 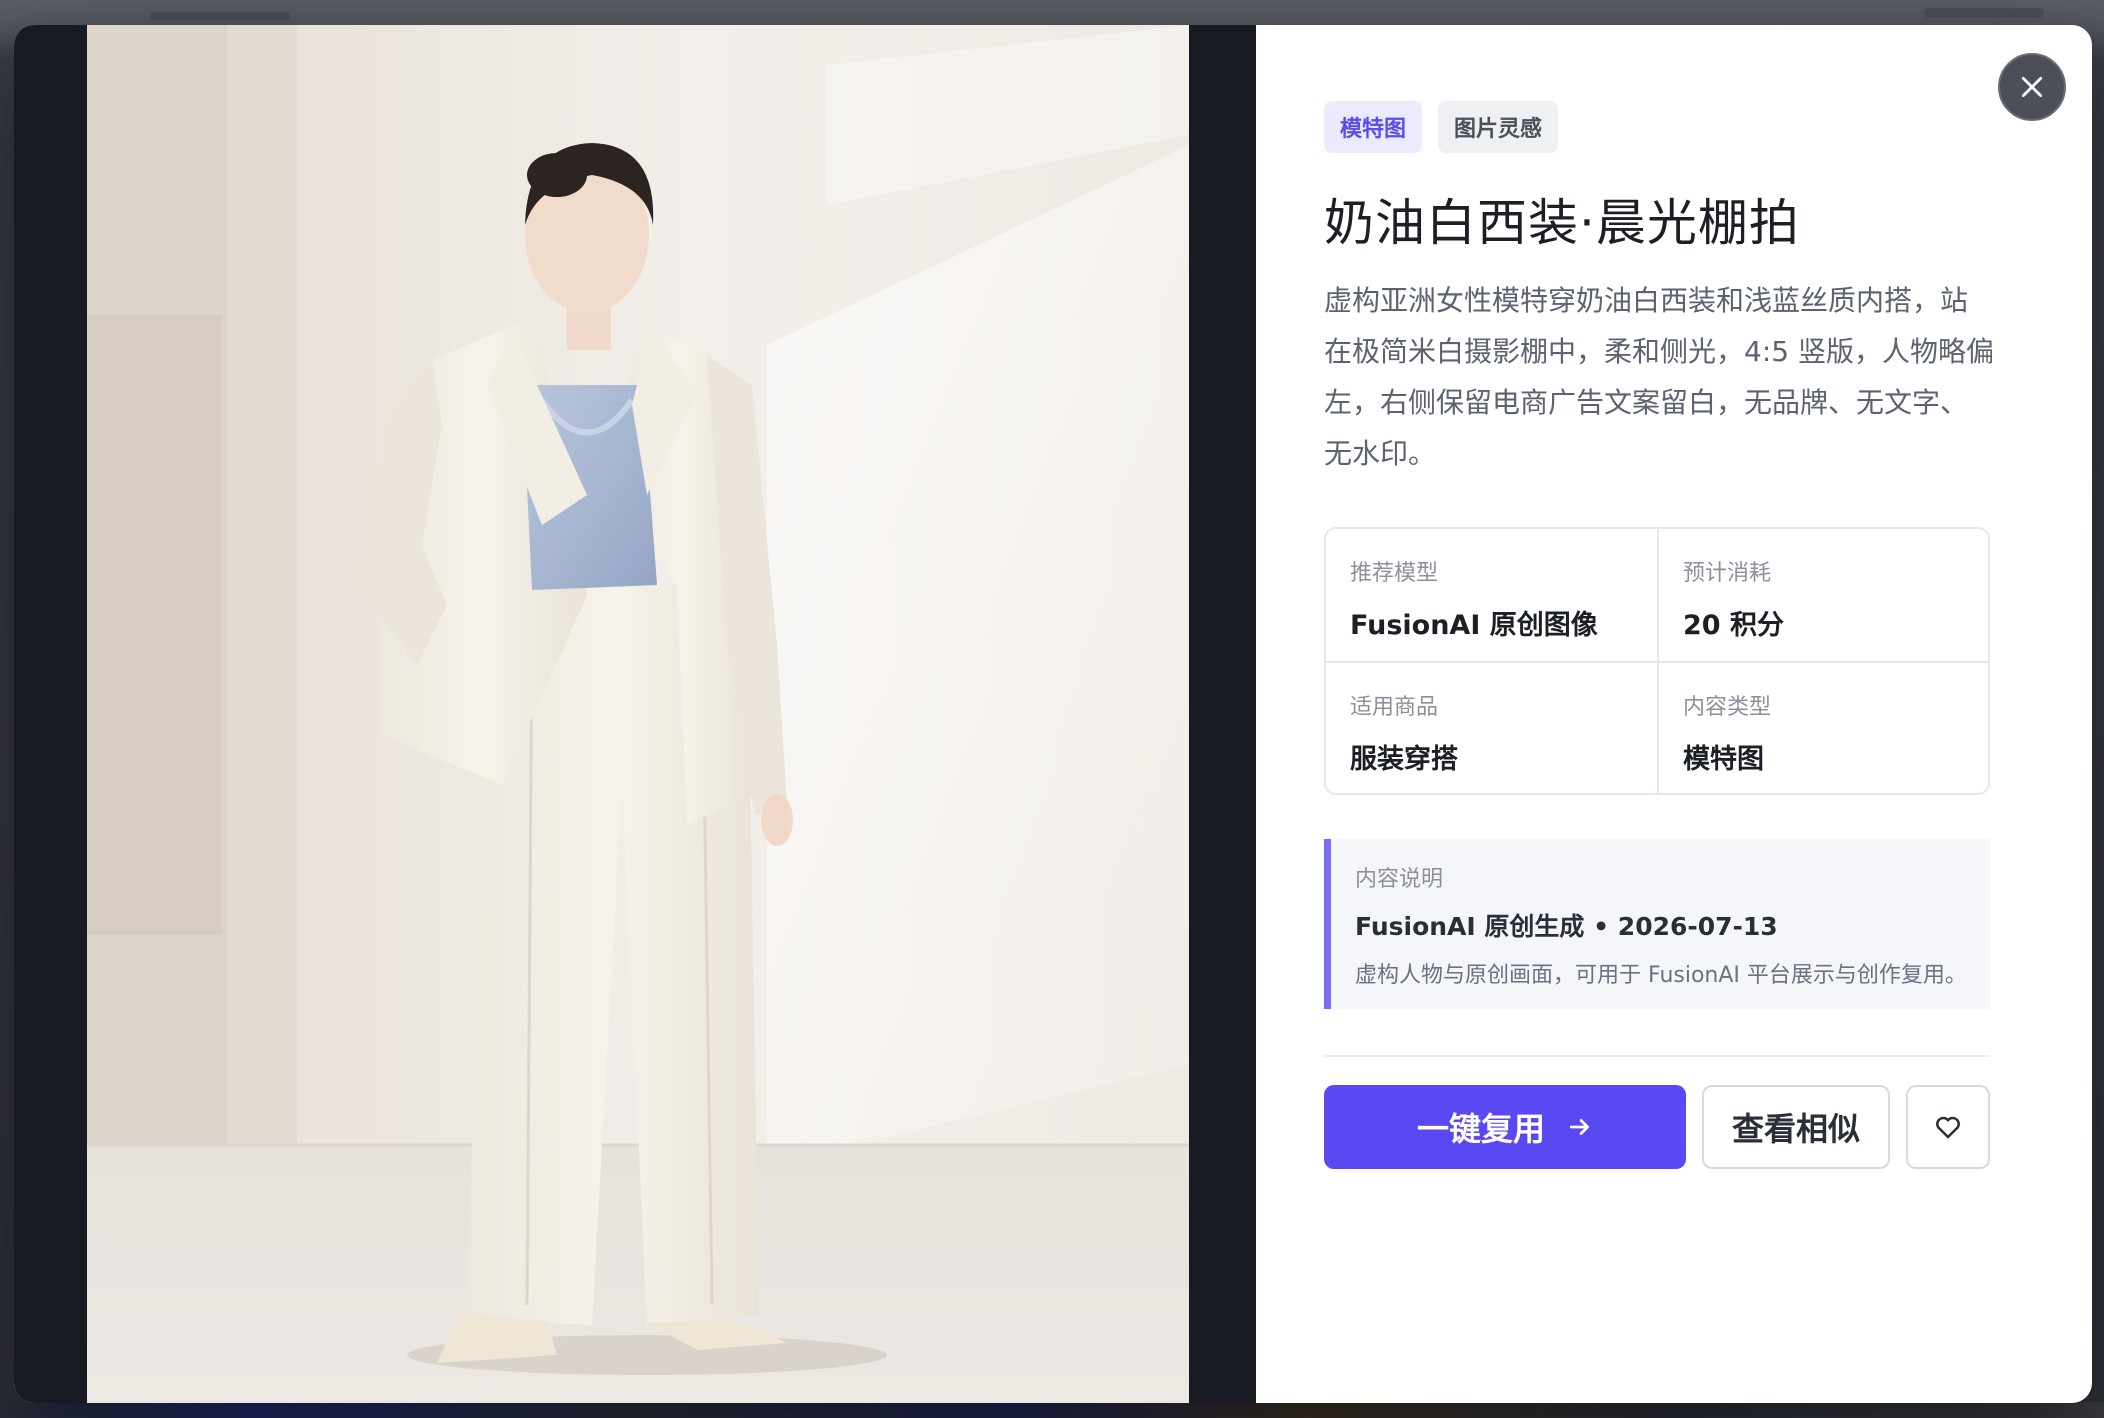 What do you see at coordinates (1661, 975) in the screenshot?
I see `note-text: 虚构人物与原创画面，可用于 FusionAI 平台展示与创作复用。` at bounding box center [1661, 975].